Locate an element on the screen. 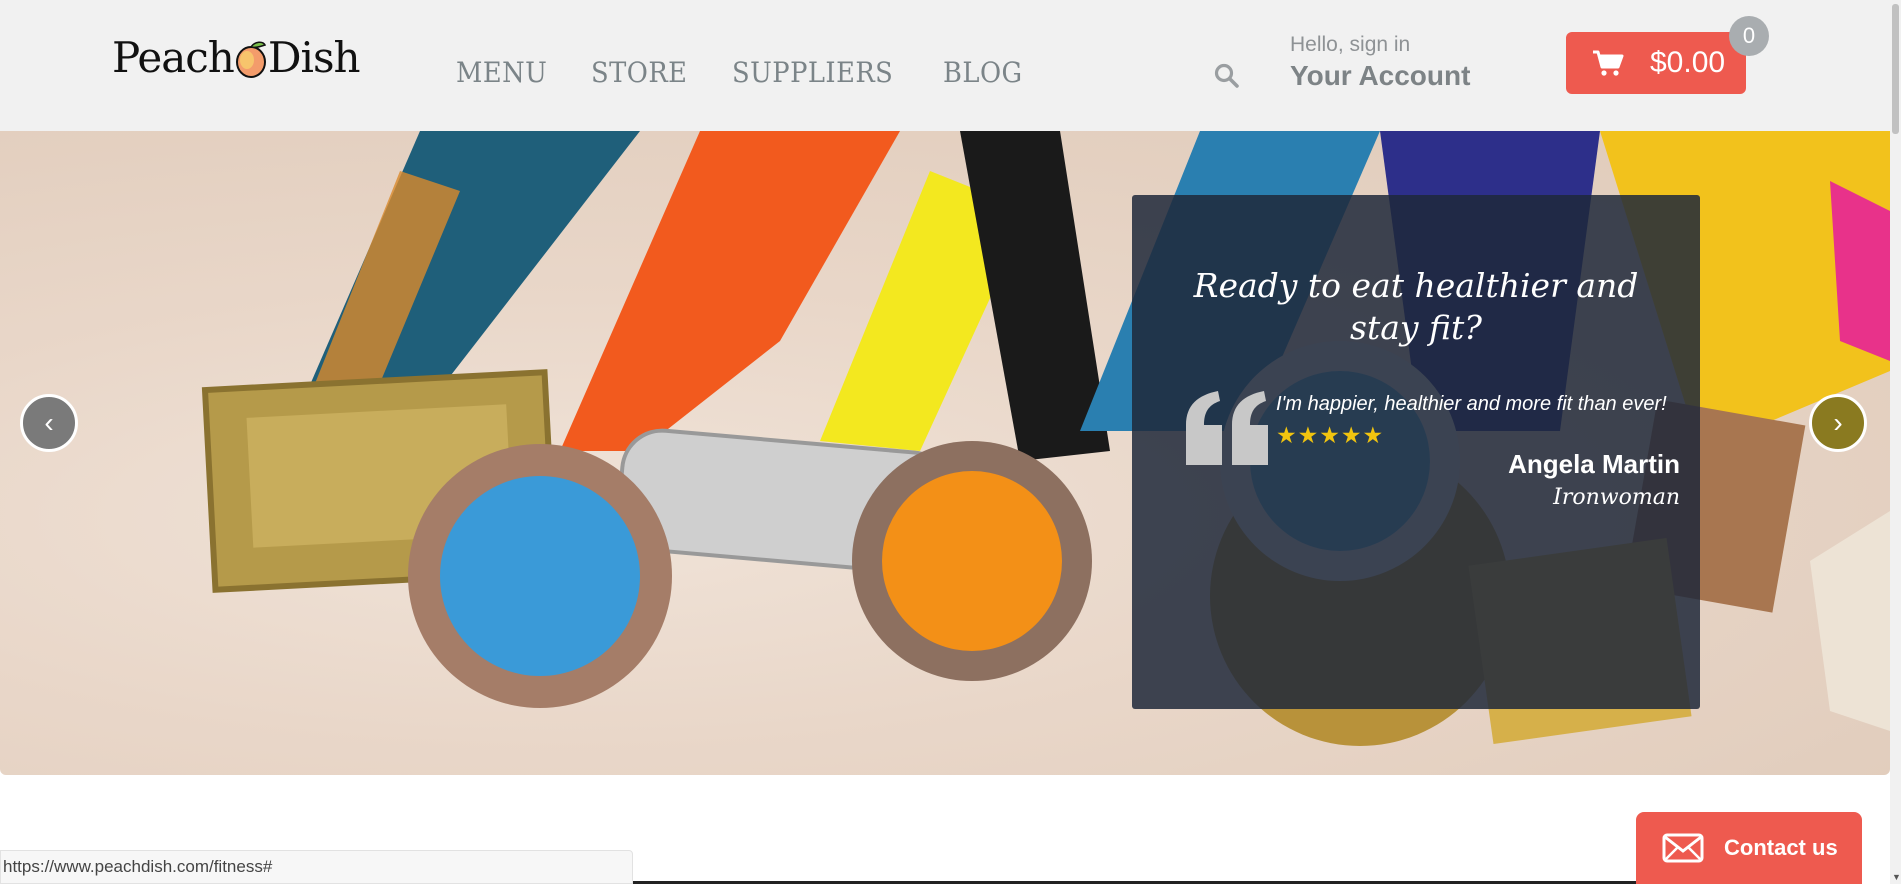  nav-item-menu: MENU is located at coordinates (501, 73).